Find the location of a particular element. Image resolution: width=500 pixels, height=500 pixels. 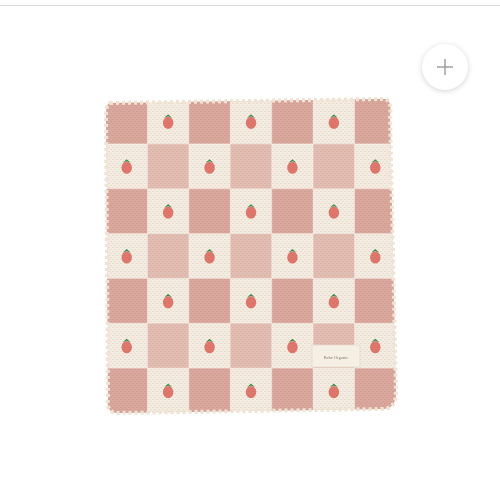

zoom-button: Zoom is located at coordinates (445, 67).